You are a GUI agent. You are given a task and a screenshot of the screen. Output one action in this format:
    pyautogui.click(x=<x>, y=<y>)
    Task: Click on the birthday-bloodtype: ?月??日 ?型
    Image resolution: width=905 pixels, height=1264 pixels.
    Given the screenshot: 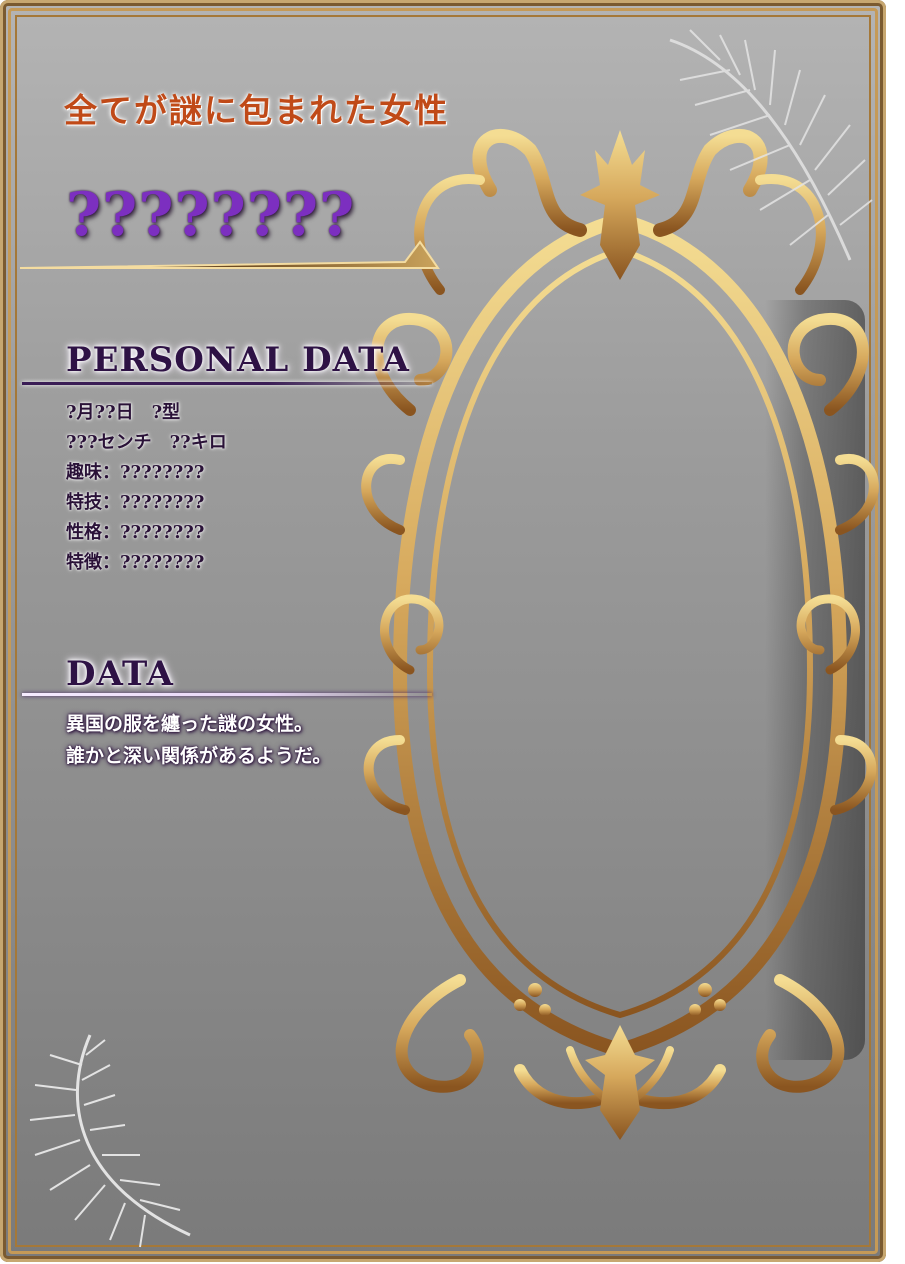 What is the action you would take?
    pyautogui.click(x=123, y=412)
    